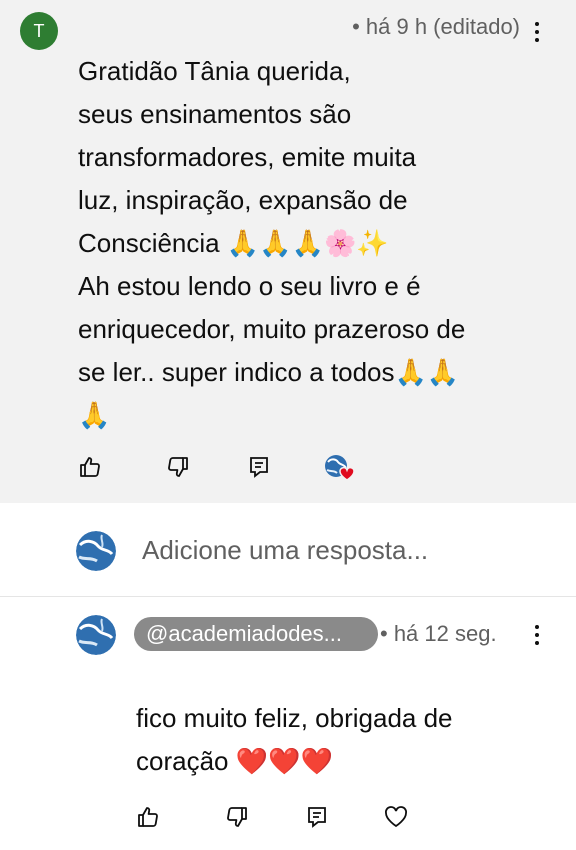 The height and width of the screenshot is (850, 576). What do you see at coordinates (39, 31) in the screenshot?
I see `avatar: T` at bounding box center [39, 31].